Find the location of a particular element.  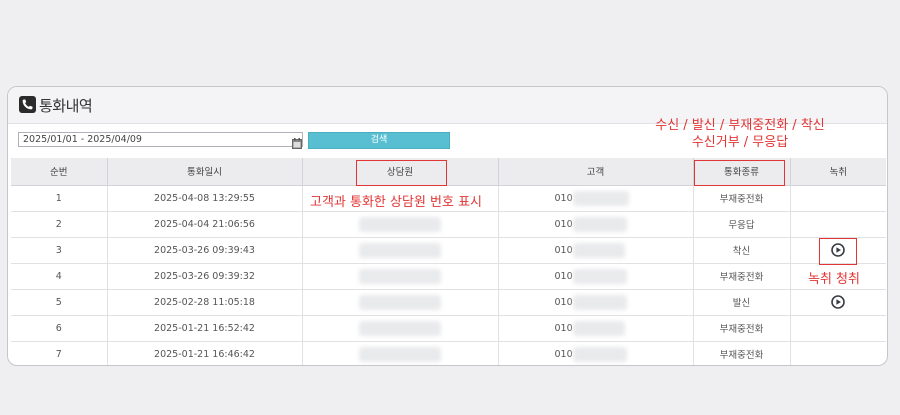

cell-datetime: 2025-04-08 13:29:55 is located at coordinates (205, 198).